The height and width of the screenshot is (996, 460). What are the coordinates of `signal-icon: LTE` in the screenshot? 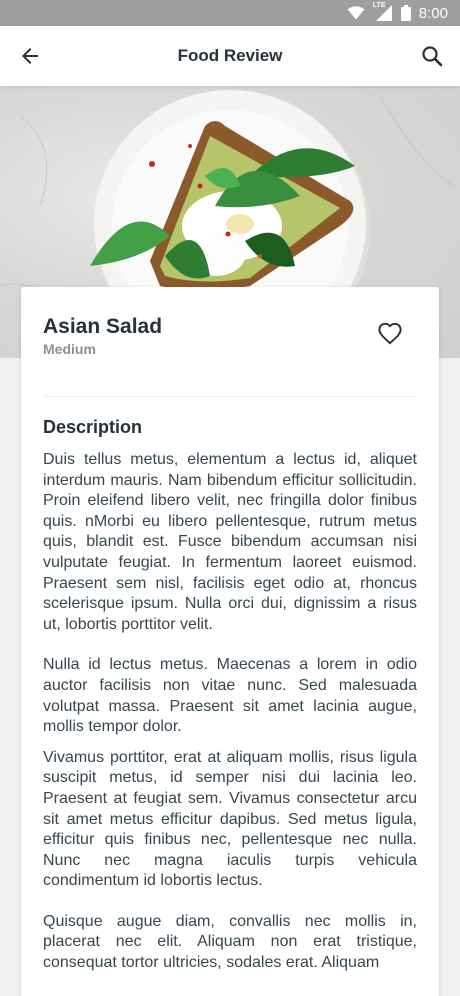 It's located at (382, 11).